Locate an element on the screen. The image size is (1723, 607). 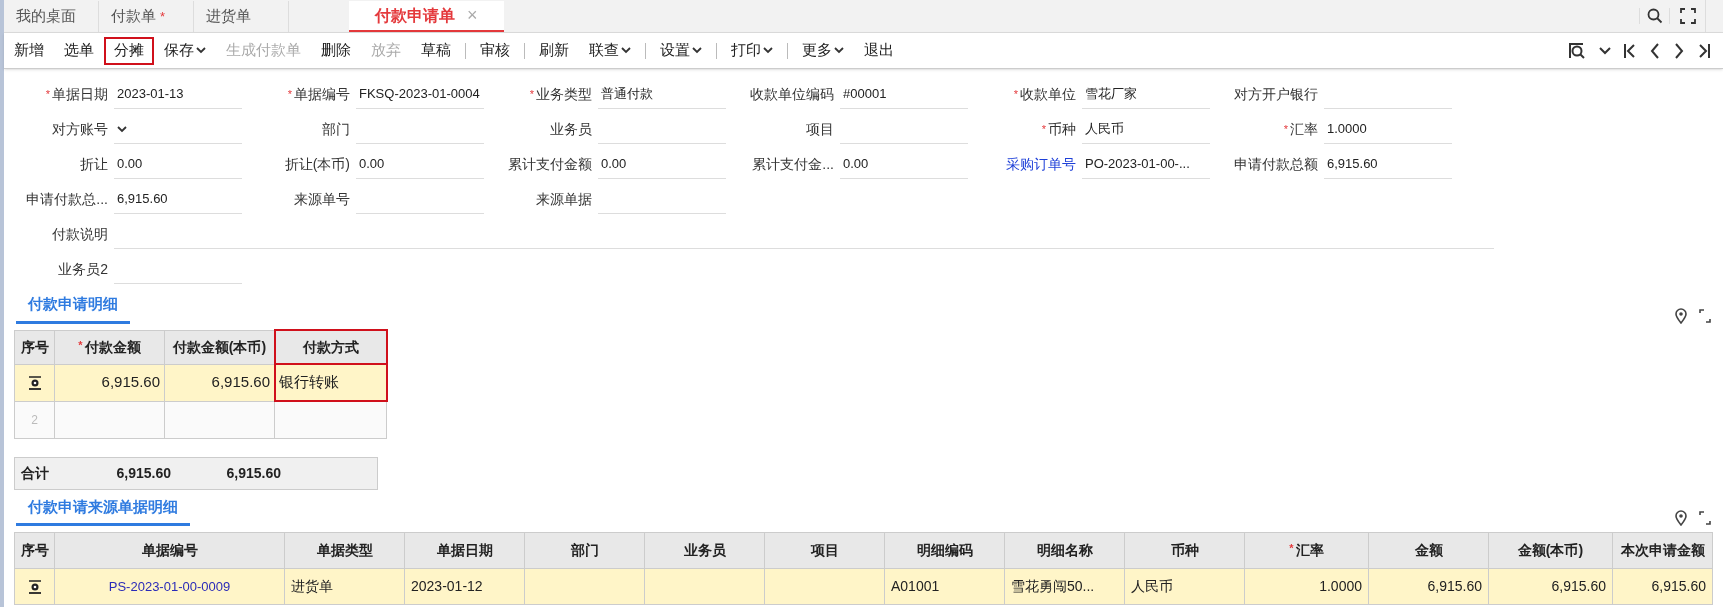
last-record-icon is located at coordinates (1704, 50).